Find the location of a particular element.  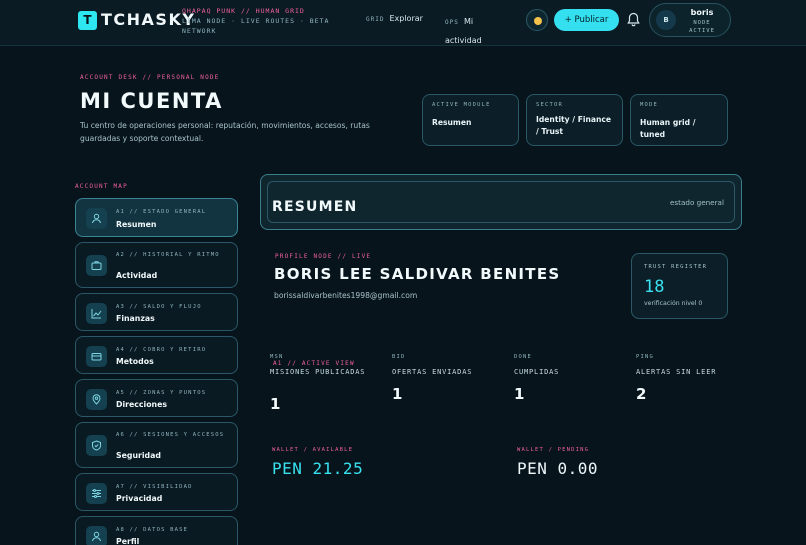

theme-toggle-button is located at coordinates (537, 20).